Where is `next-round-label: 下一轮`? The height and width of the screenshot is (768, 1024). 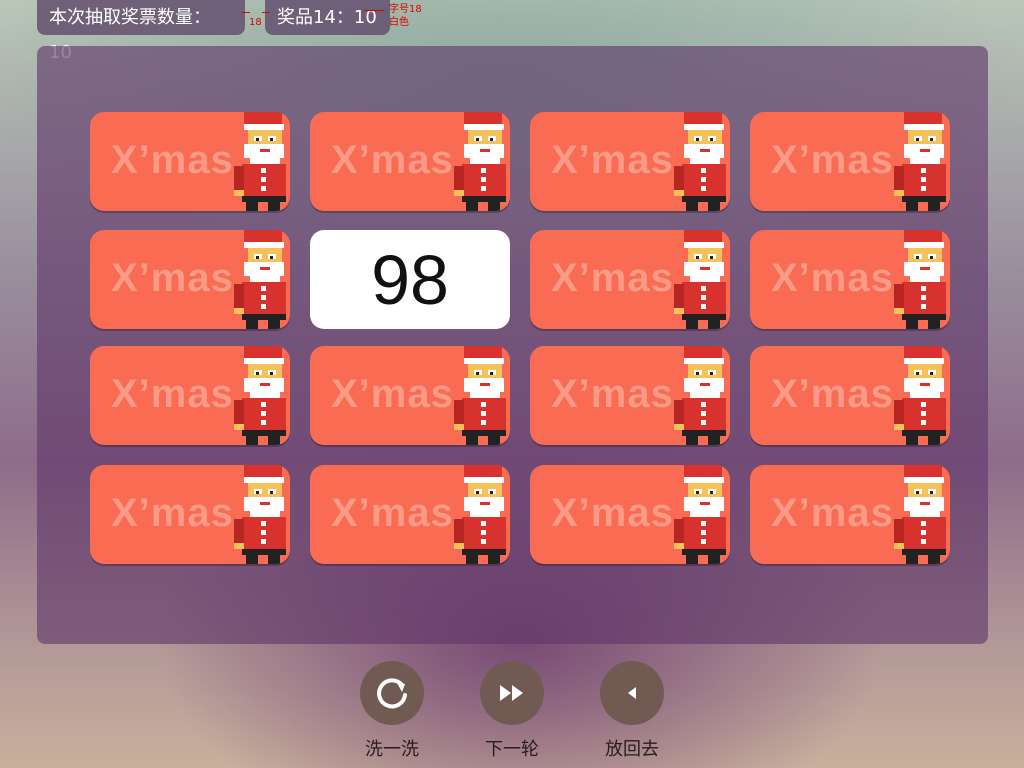
next-round-label: 下一轮 is located at coordinates (512, 749).